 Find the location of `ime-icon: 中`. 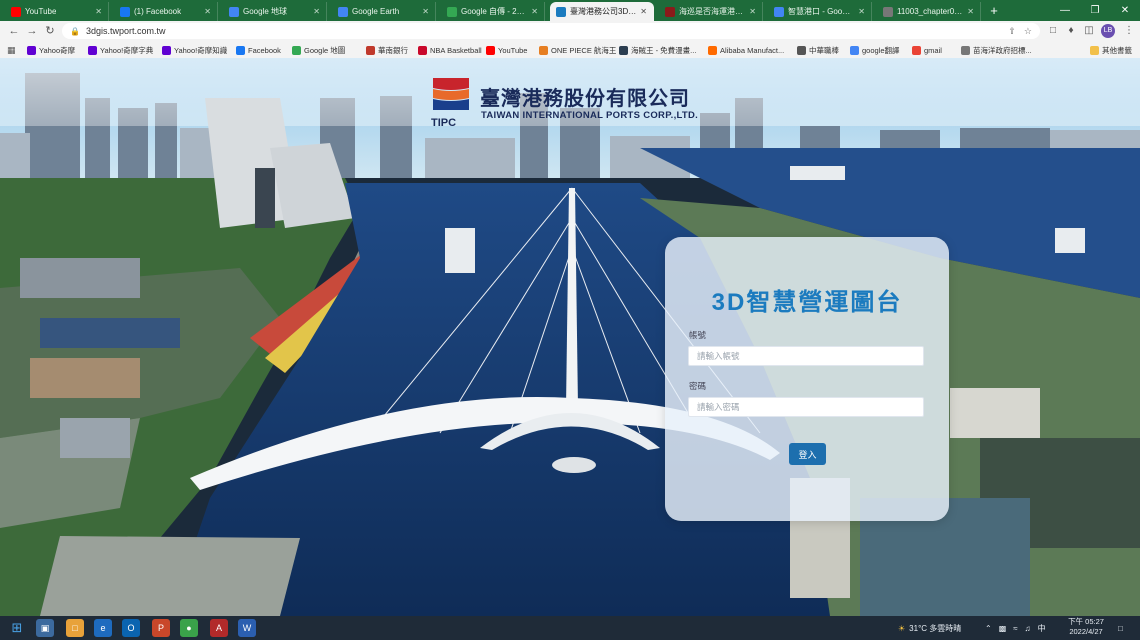

ime-icon: 中 is located at coordinates (1042, 628).